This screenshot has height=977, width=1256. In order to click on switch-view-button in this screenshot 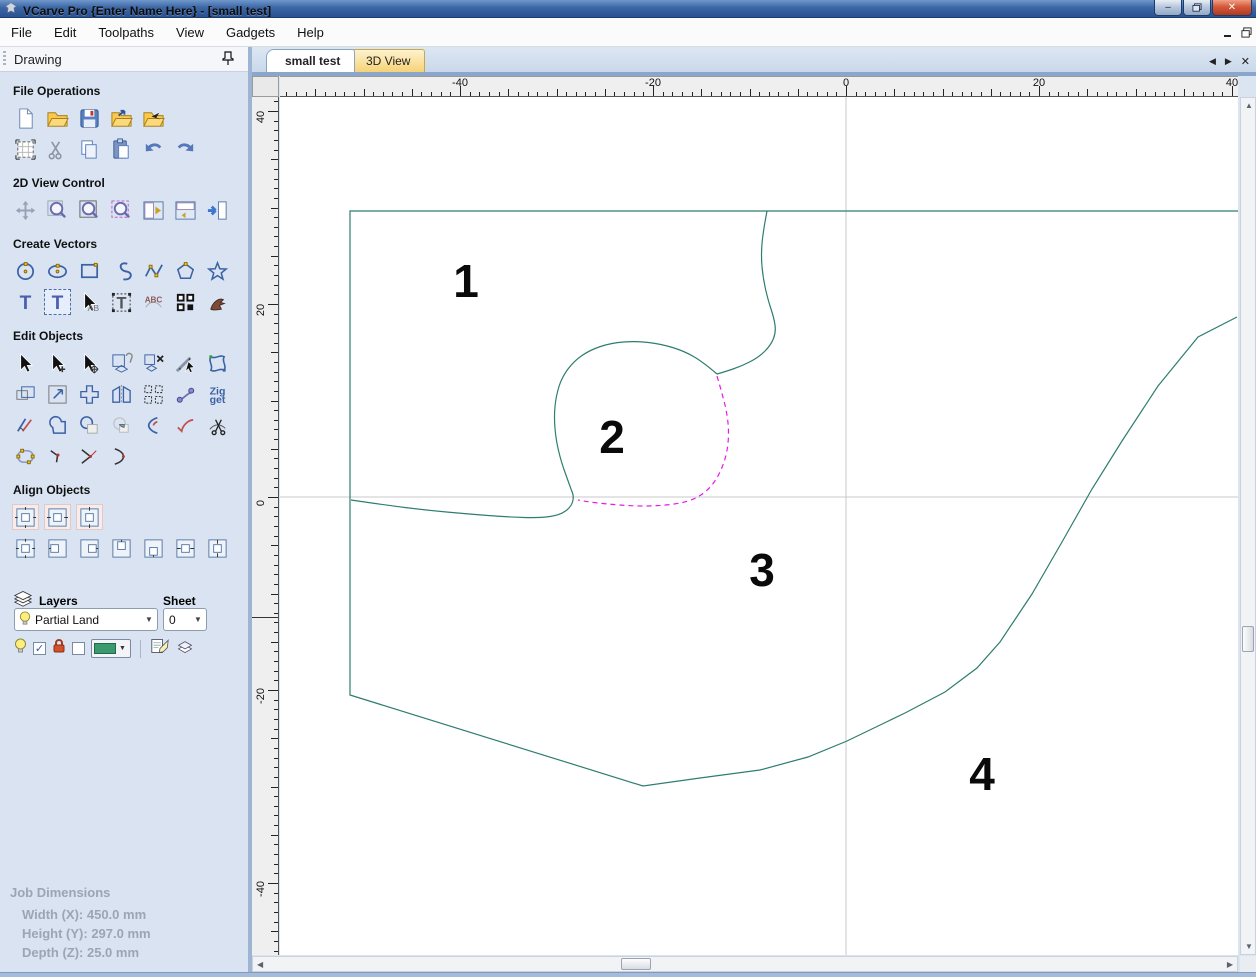, I will do `click(217, 210)`.